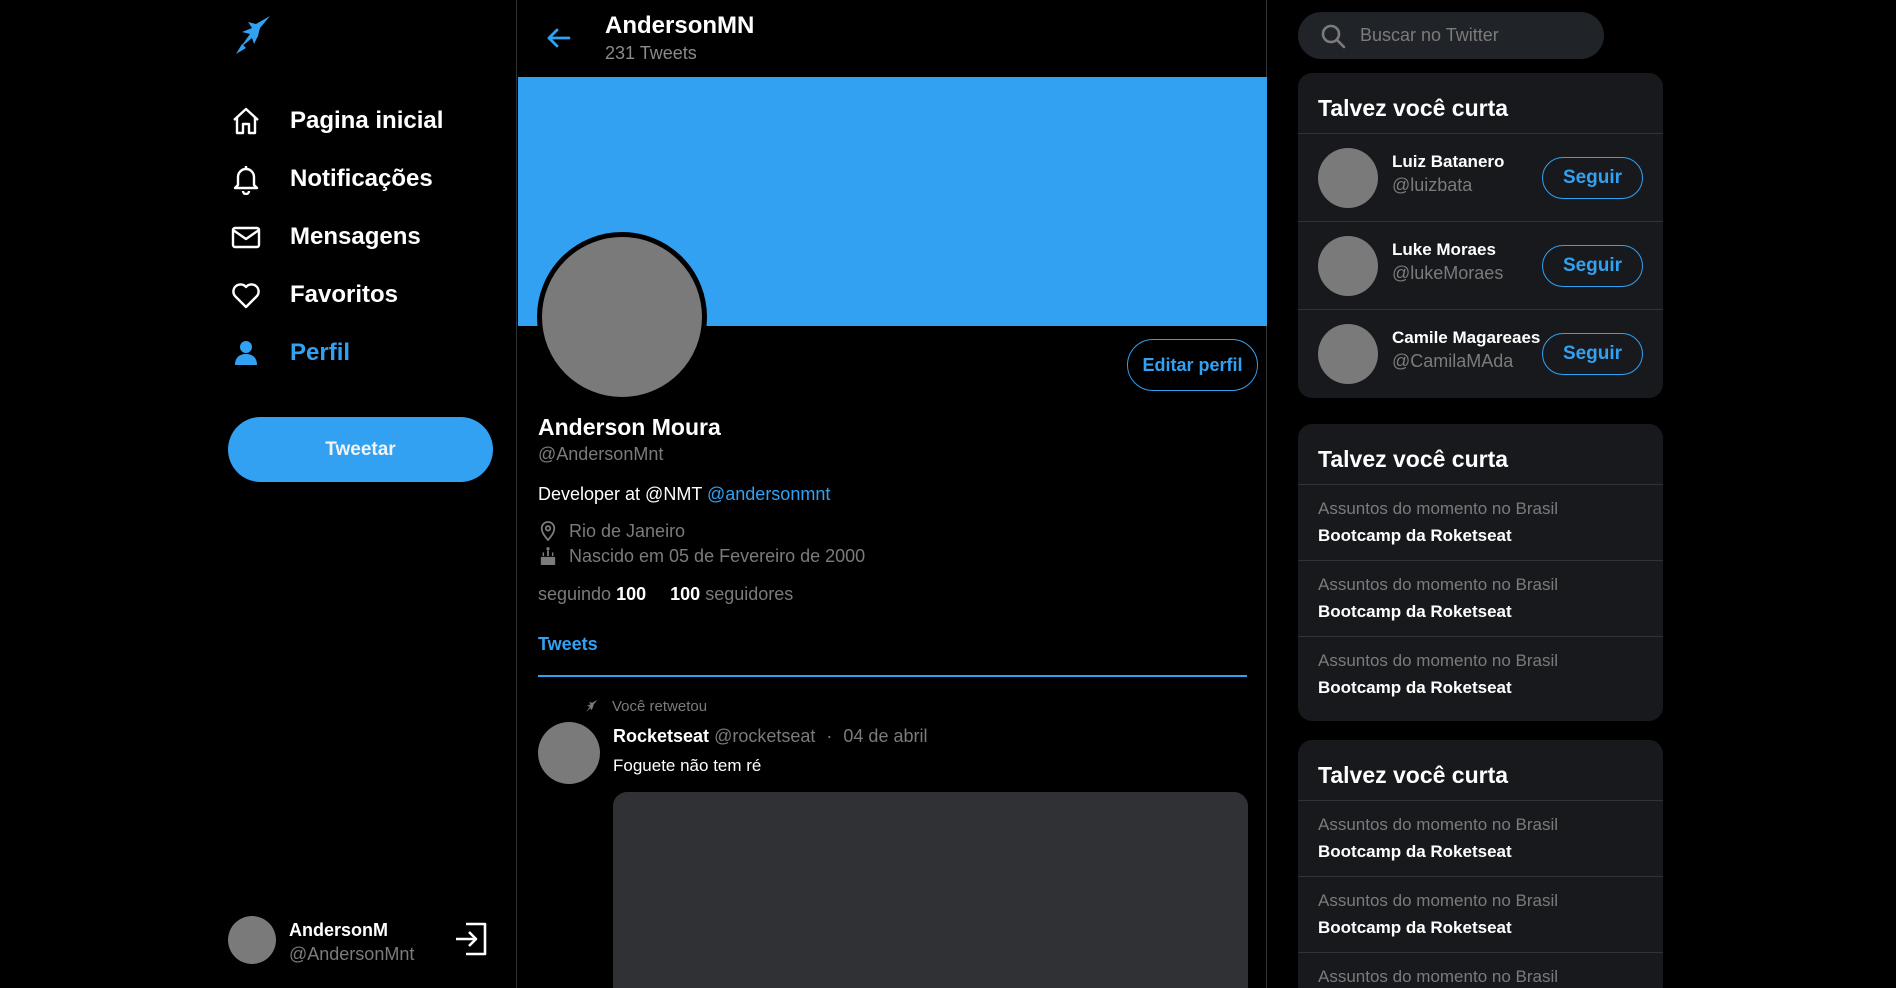 The height and width of the screenshot is (988, 1896). Describe the element at coordinates (661, 736) in the screenshot. I see `tweet-author-name: Rocketseat` at that location.